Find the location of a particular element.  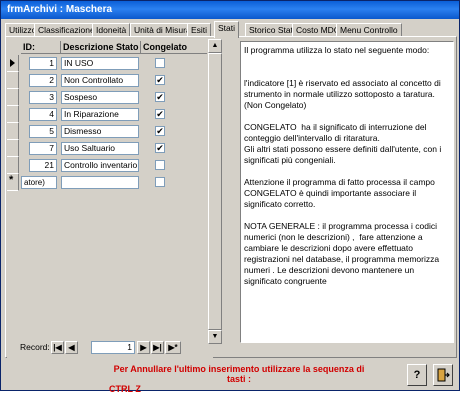

help-icon: ? is located at coordinates (417, 375).